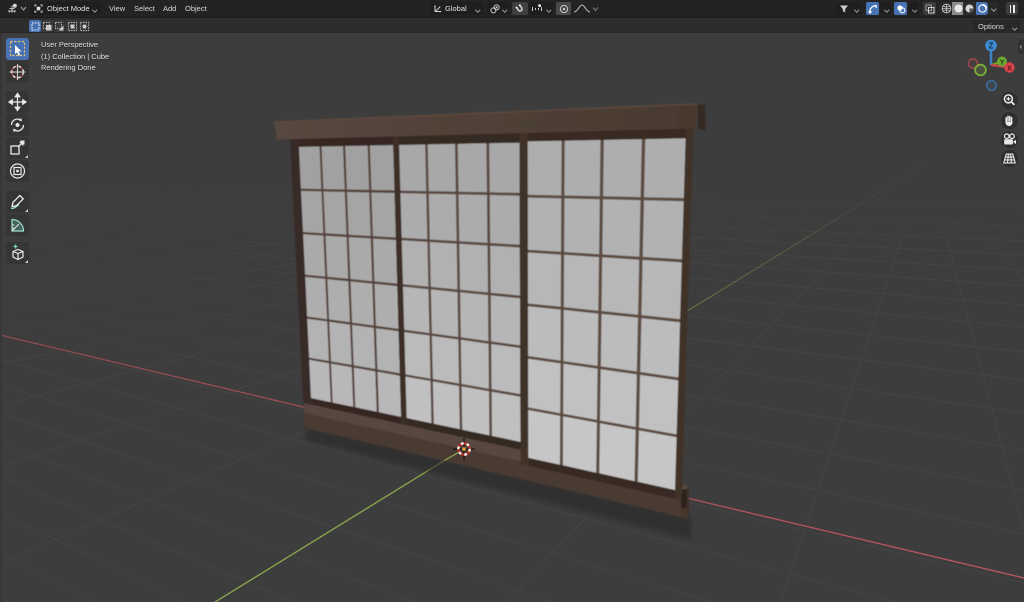  What do you see at coordinates (991, 45) in the screenshot?
I see `svg-text: Z` at bounding box center [991, 45].